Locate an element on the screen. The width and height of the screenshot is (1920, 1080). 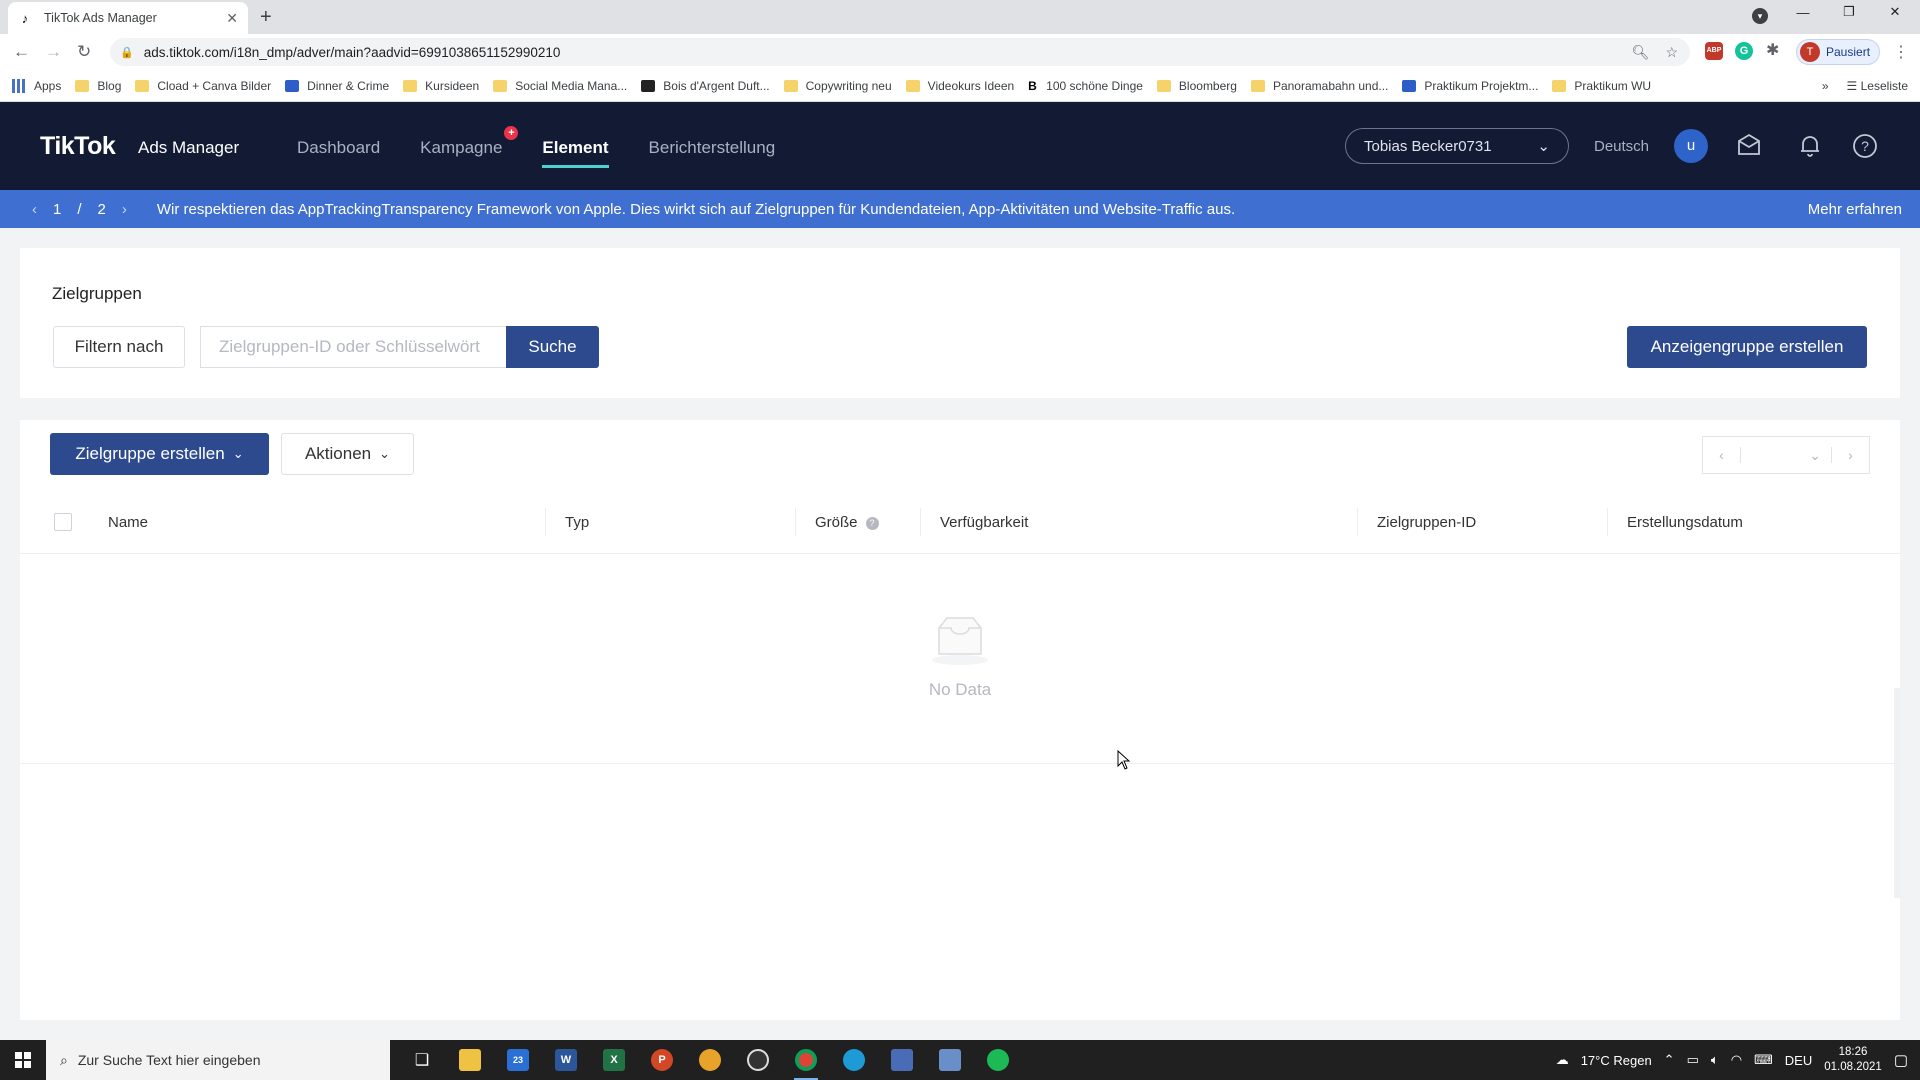
language-switcher: Deutsch is located at coordinates (1621, 146).